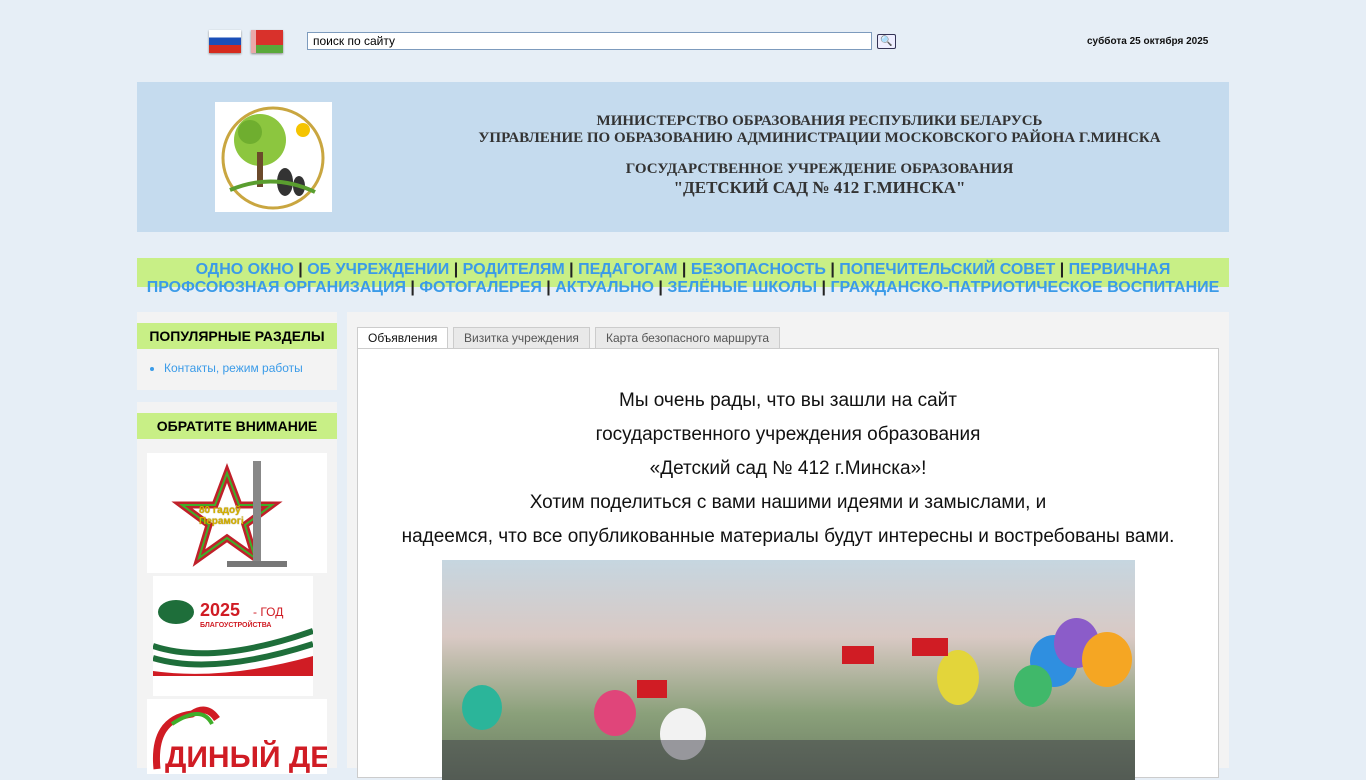  I want to click on search-input, so click(589, 41).